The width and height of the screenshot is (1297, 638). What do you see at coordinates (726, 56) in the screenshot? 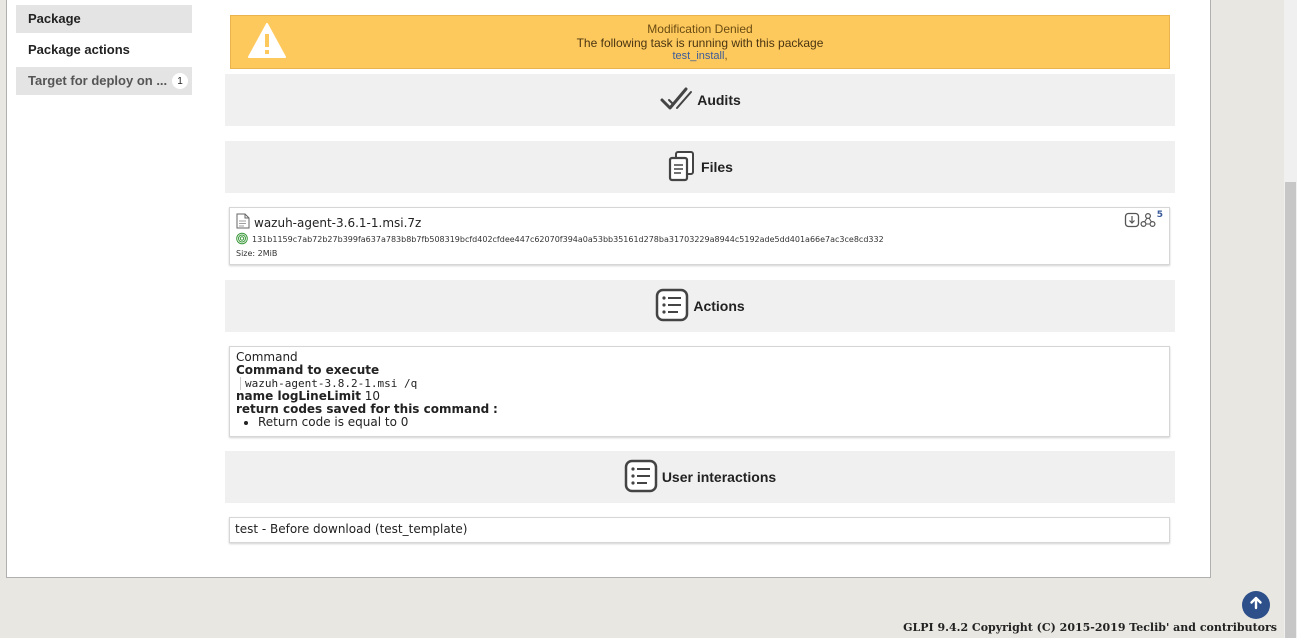
I see `task-suffix: ,` at bounding box center [726, 56].